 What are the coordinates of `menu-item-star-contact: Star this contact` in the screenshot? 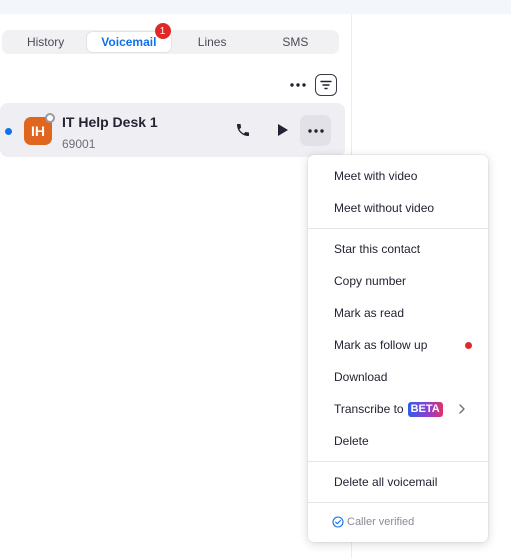 It's located at (398, 249).